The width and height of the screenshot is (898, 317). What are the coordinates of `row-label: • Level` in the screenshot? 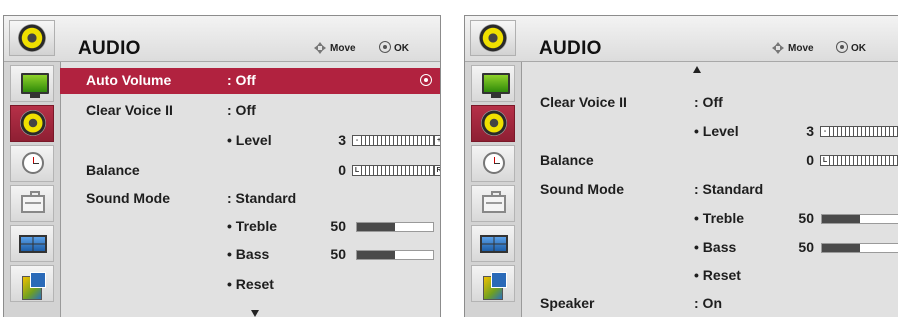 It's located at (716, 131).